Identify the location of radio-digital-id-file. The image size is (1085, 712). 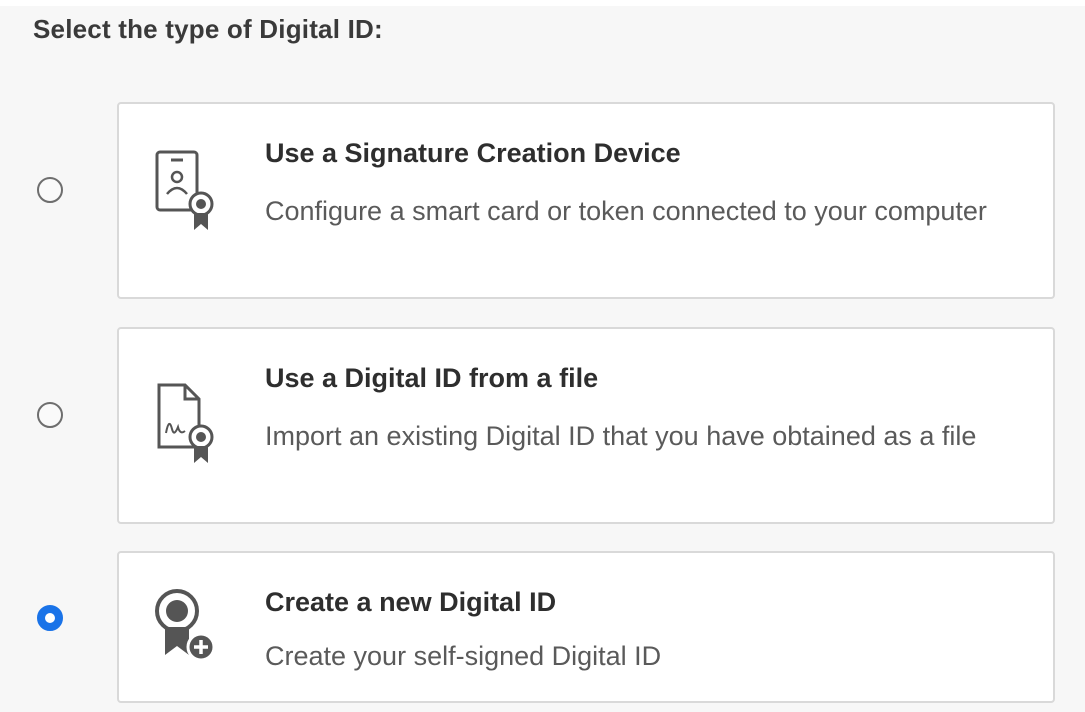
(50, 415).